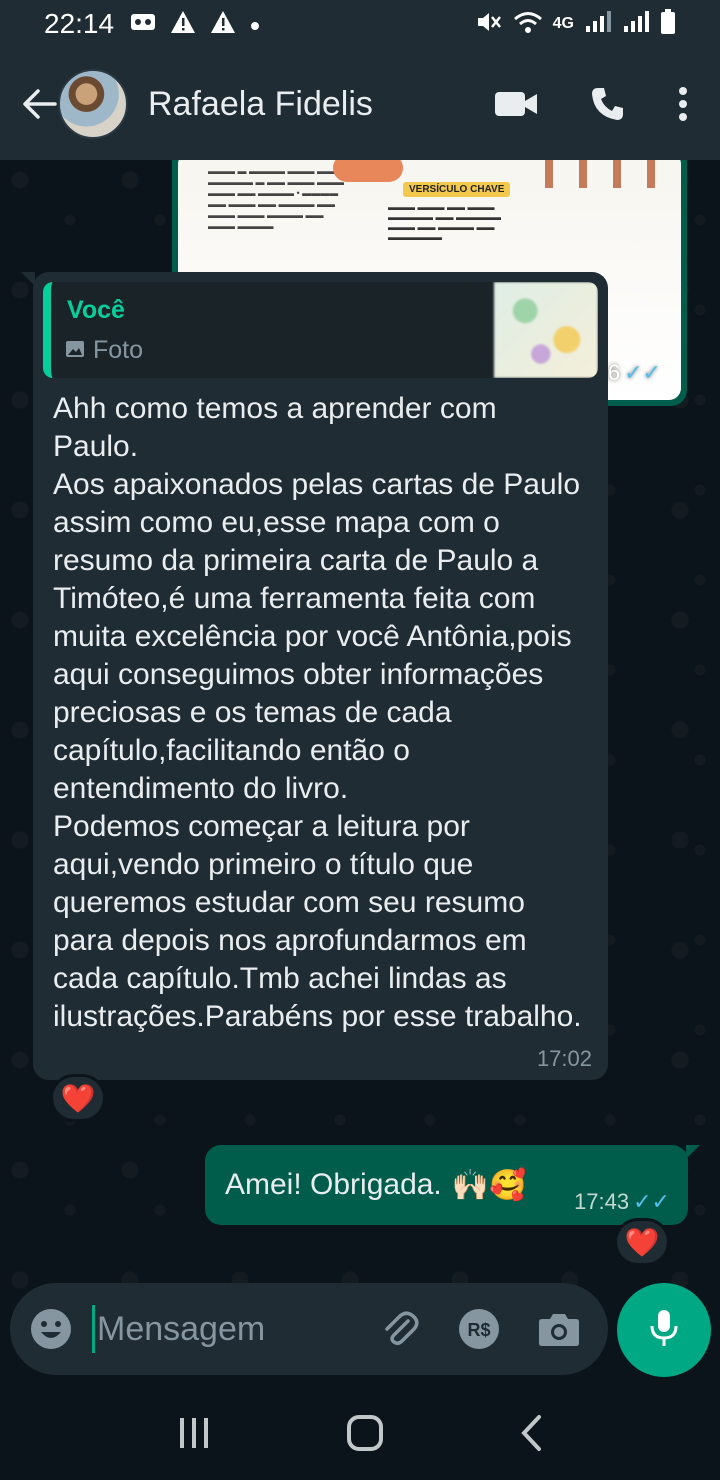 Image resolution: width=720 pixels, height=1480 pixels. What do you see at coordinates (546, 330) in the screenshot?
I see `quoted-thumbnail` at bounding box center [546, 330].